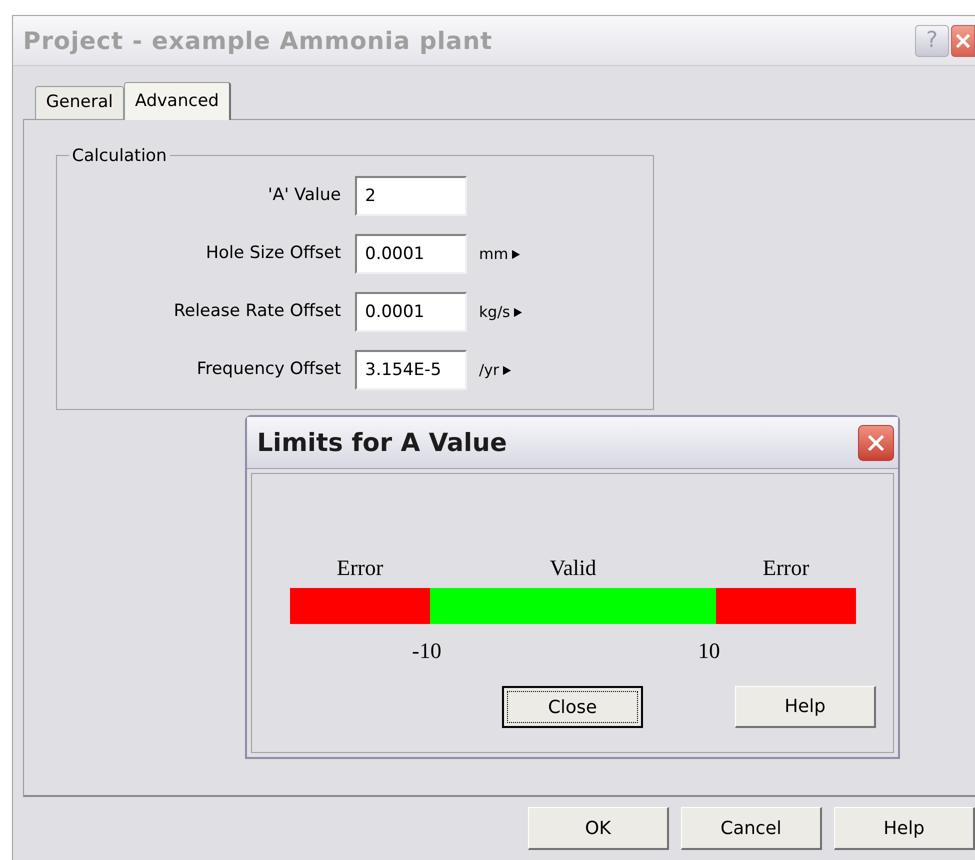 Image resolution: width=975 pixels, height=860 pixels. What do you see at coordinates (489, 370) in the screenshot?
I see `unit-label: /yr` at bounding box center [489, 370].